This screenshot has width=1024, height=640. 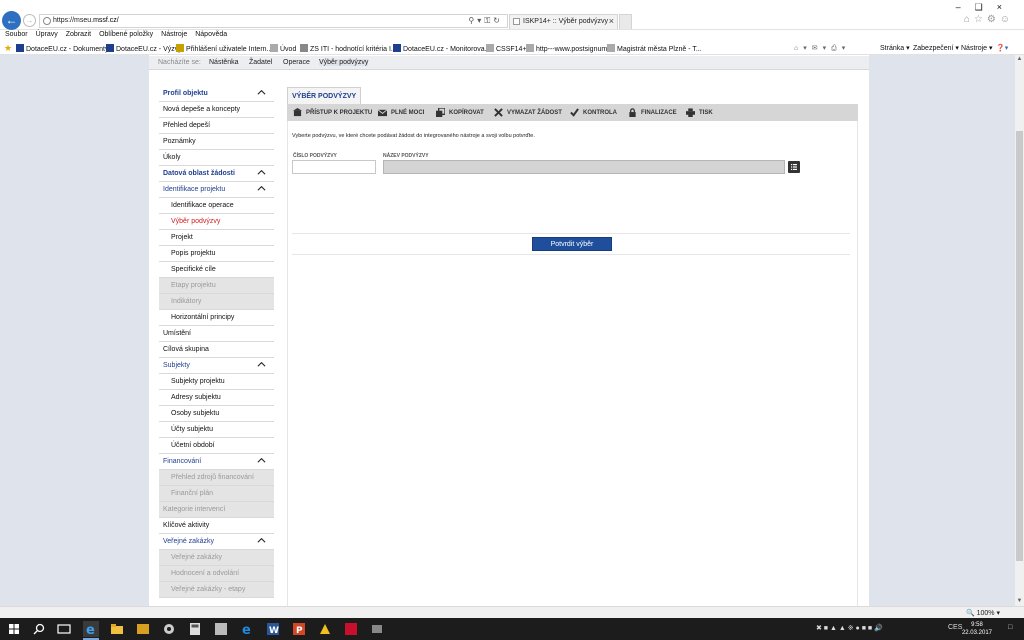 I want to click on sidebar-item-vyber-podvyzvy: Výběr podvýzvy, so click(x=216, y=222).